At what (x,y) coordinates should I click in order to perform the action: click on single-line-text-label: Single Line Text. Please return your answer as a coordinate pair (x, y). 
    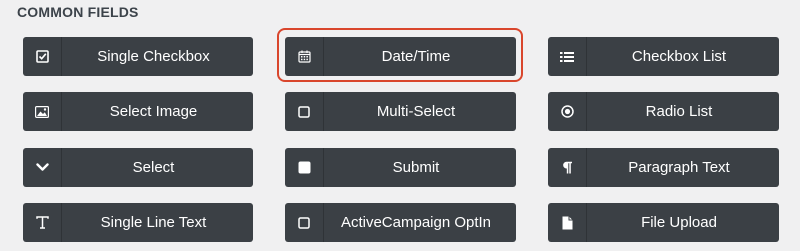
    Looking at the image, I should click on (153, 222).